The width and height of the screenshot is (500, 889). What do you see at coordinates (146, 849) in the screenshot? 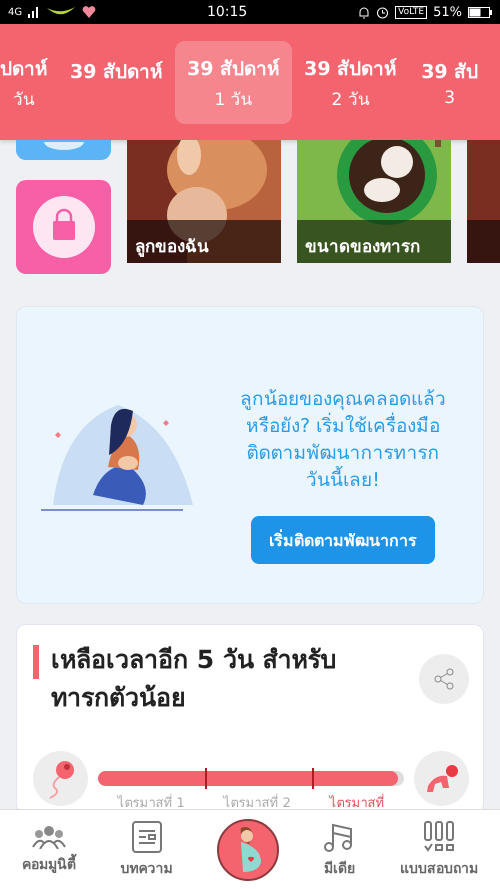
I see `nav-tab: บทความ` at bounding box center [146, 849].